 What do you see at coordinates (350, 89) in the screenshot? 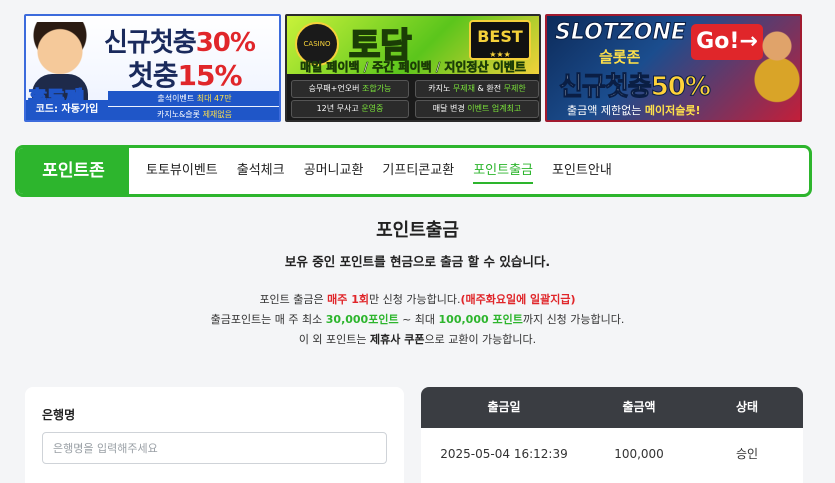
I see `banner-feature: 승무패+언오버 조합가능` at bounding box center [350, 89].